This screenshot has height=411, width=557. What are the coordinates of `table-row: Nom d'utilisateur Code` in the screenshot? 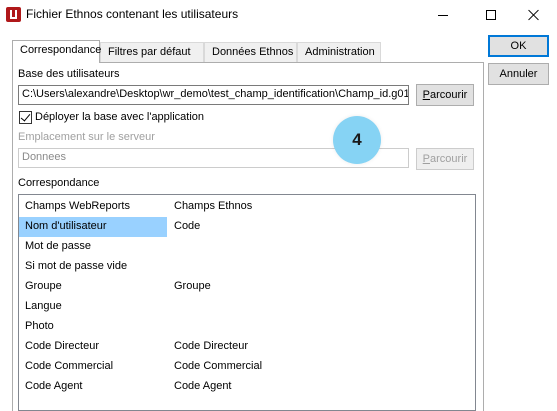 It's located at (247, 227).